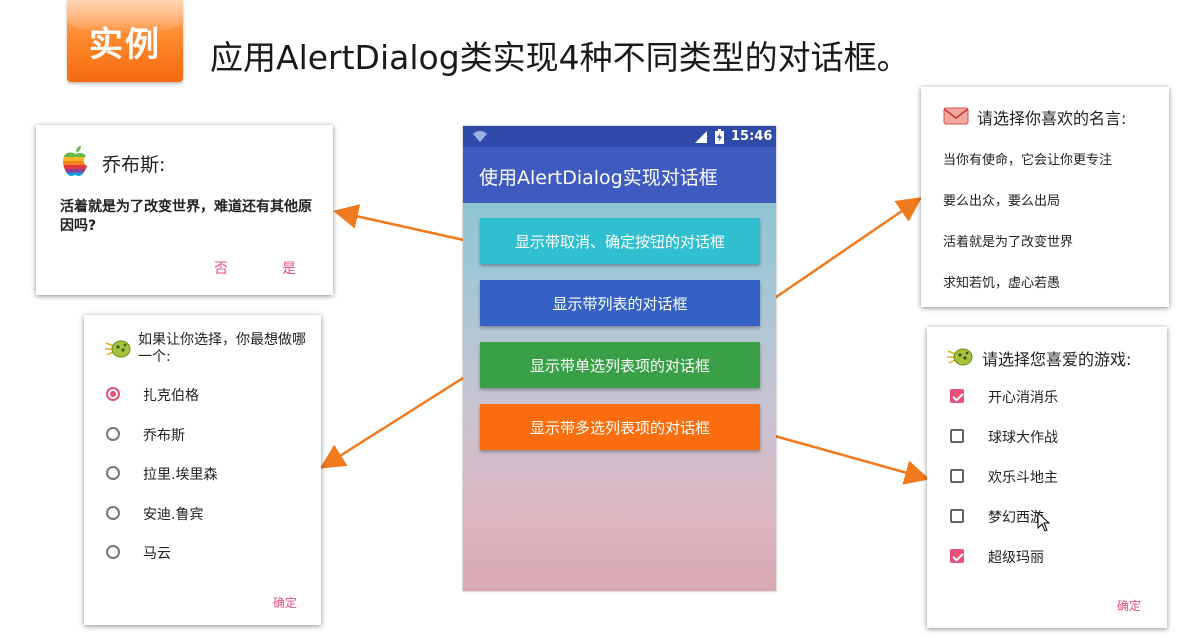 The image size is (1192, 637). What do you see at coordinates (289, 268) in the screenshot?
I see `yes-button: 是` at bounding box center [289, 268].